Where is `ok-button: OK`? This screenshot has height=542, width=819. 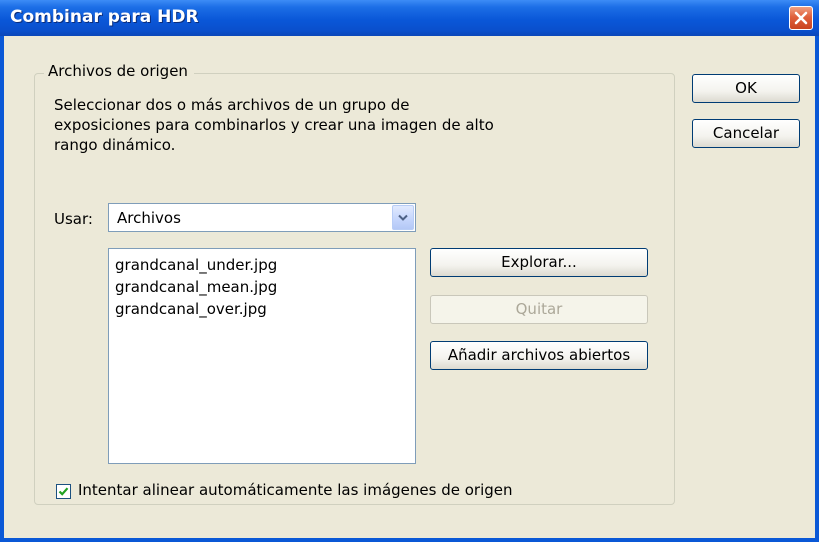 ok-button: OK is located at coordinates (746, 88).